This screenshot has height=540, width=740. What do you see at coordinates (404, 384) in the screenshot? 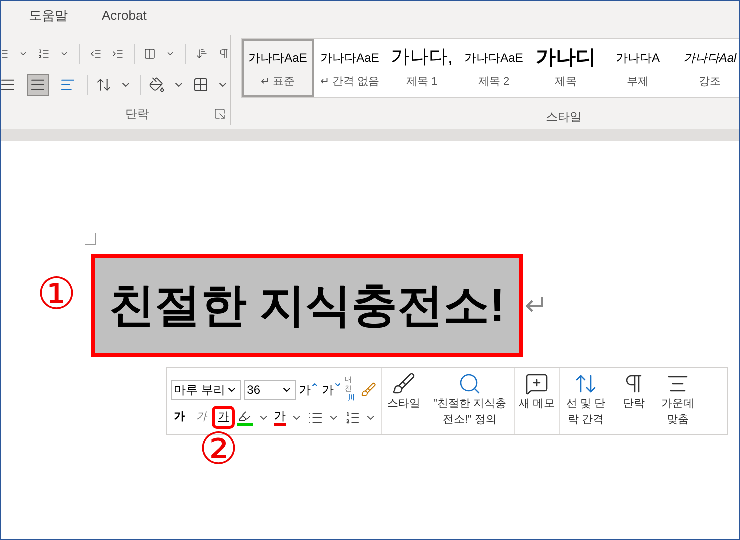
I see `brush-icon` at bounding box center [404, 384].